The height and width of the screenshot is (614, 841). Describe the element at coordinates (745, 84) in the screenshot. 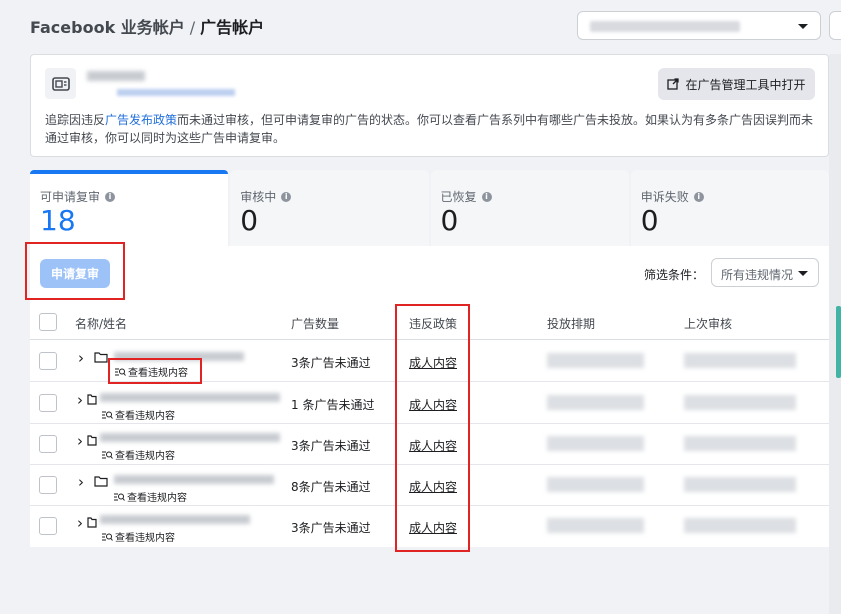

I see `open-in-ads-manager-label: 在广告管理工具中打开` at that location.